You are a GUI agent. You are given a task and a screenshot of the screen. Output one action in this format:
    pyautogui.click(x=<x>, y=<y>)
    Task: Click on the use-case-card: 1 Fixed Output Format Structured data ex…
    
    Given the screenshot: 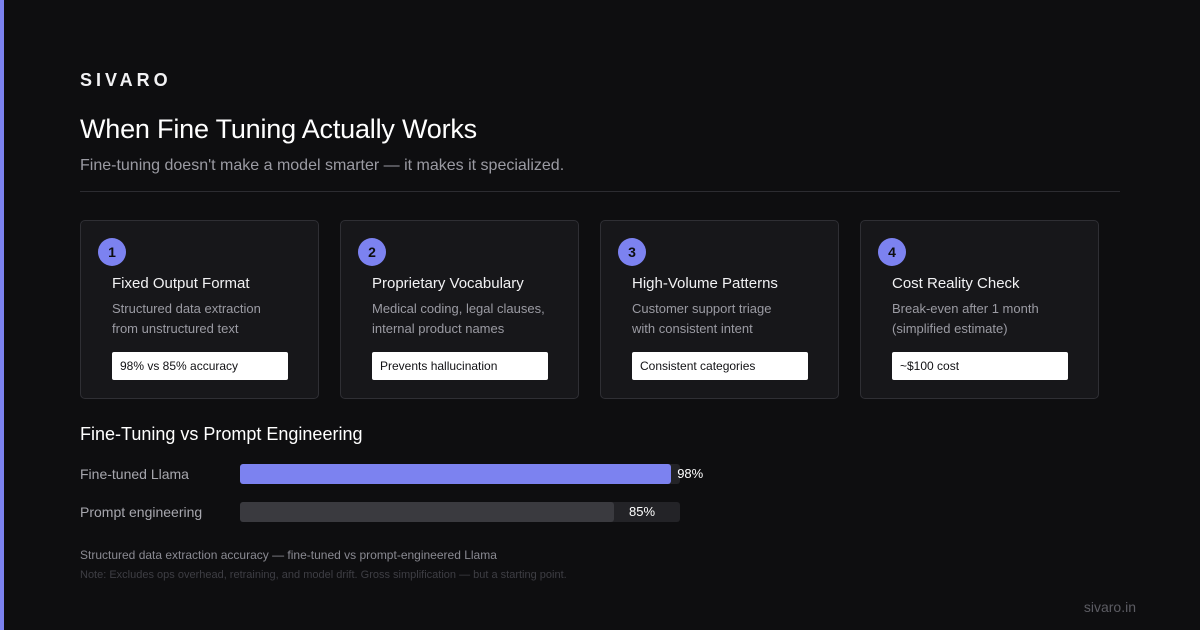 What is the action you would take?
    pyautogui.click(x=199, y=309)
    